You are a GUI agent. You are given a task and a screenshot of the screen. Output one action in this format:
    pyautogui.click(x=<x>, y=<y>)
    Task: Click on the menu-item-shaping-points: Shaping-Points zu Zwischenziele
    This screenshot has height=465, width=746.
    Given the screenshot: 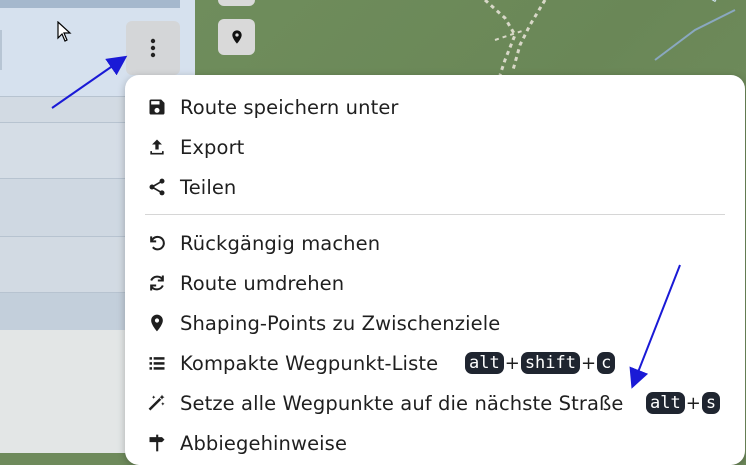 What is the action you would take?
    pyautogui.click(x=435, y=323)
    